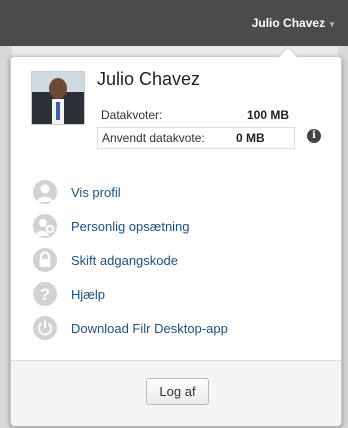 The height and width of the screenshot is (428, 348). What do you see at coordinates (196, 115) in the screenshot?
I see `quota-row: Datakvoter: 100 MB` at bounding box center [196, 115].